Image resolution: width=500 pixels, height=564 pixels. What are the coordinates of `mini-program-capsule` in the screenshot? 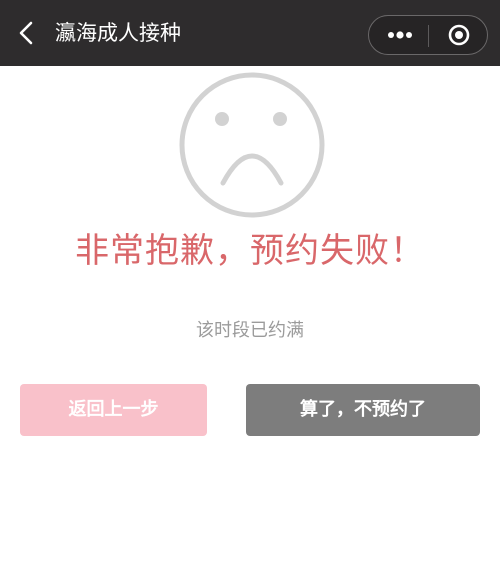 It's located at (428, 35).